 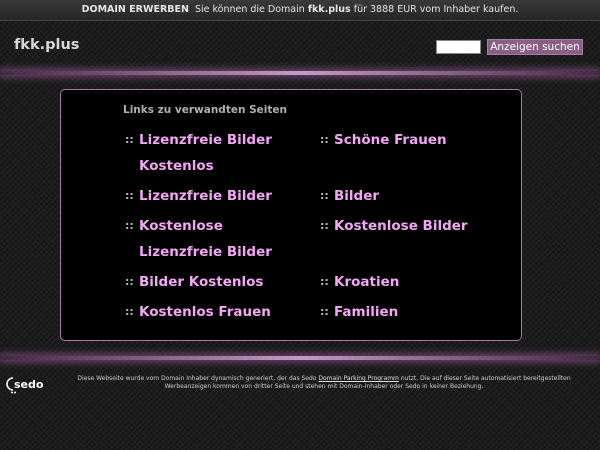 I want to click on sedo-logo-text: sedo, so click(x=29, y=384).